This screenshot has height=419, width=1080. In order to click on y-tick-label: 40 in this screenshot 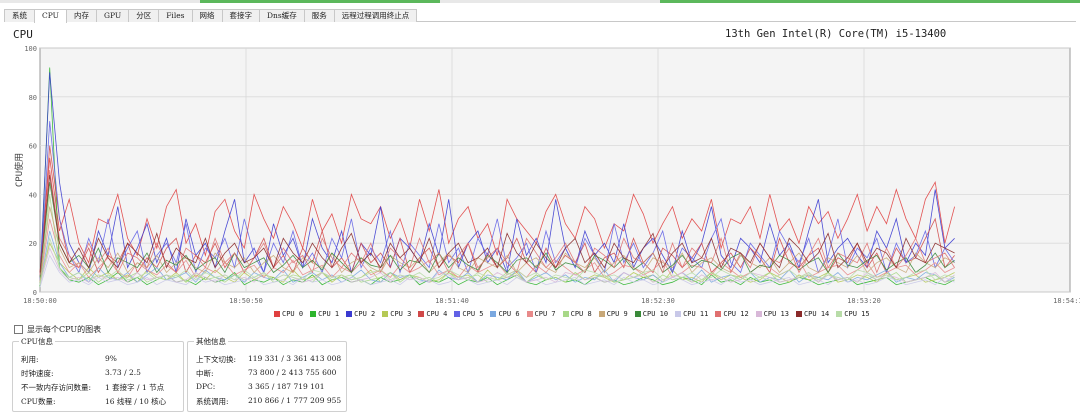, I will do `click(33, 195)`.